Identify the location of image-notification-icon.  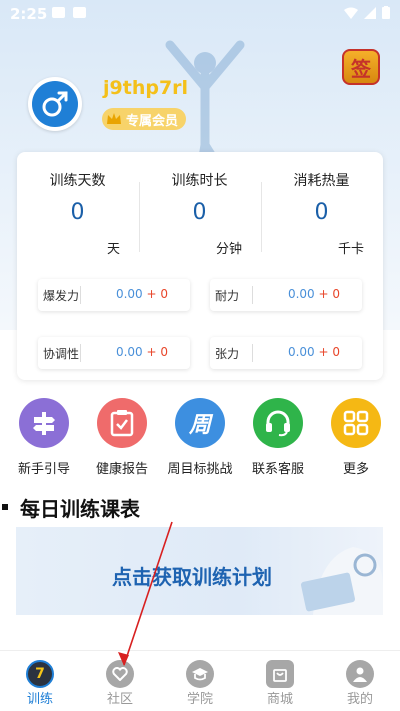
(58, 12).